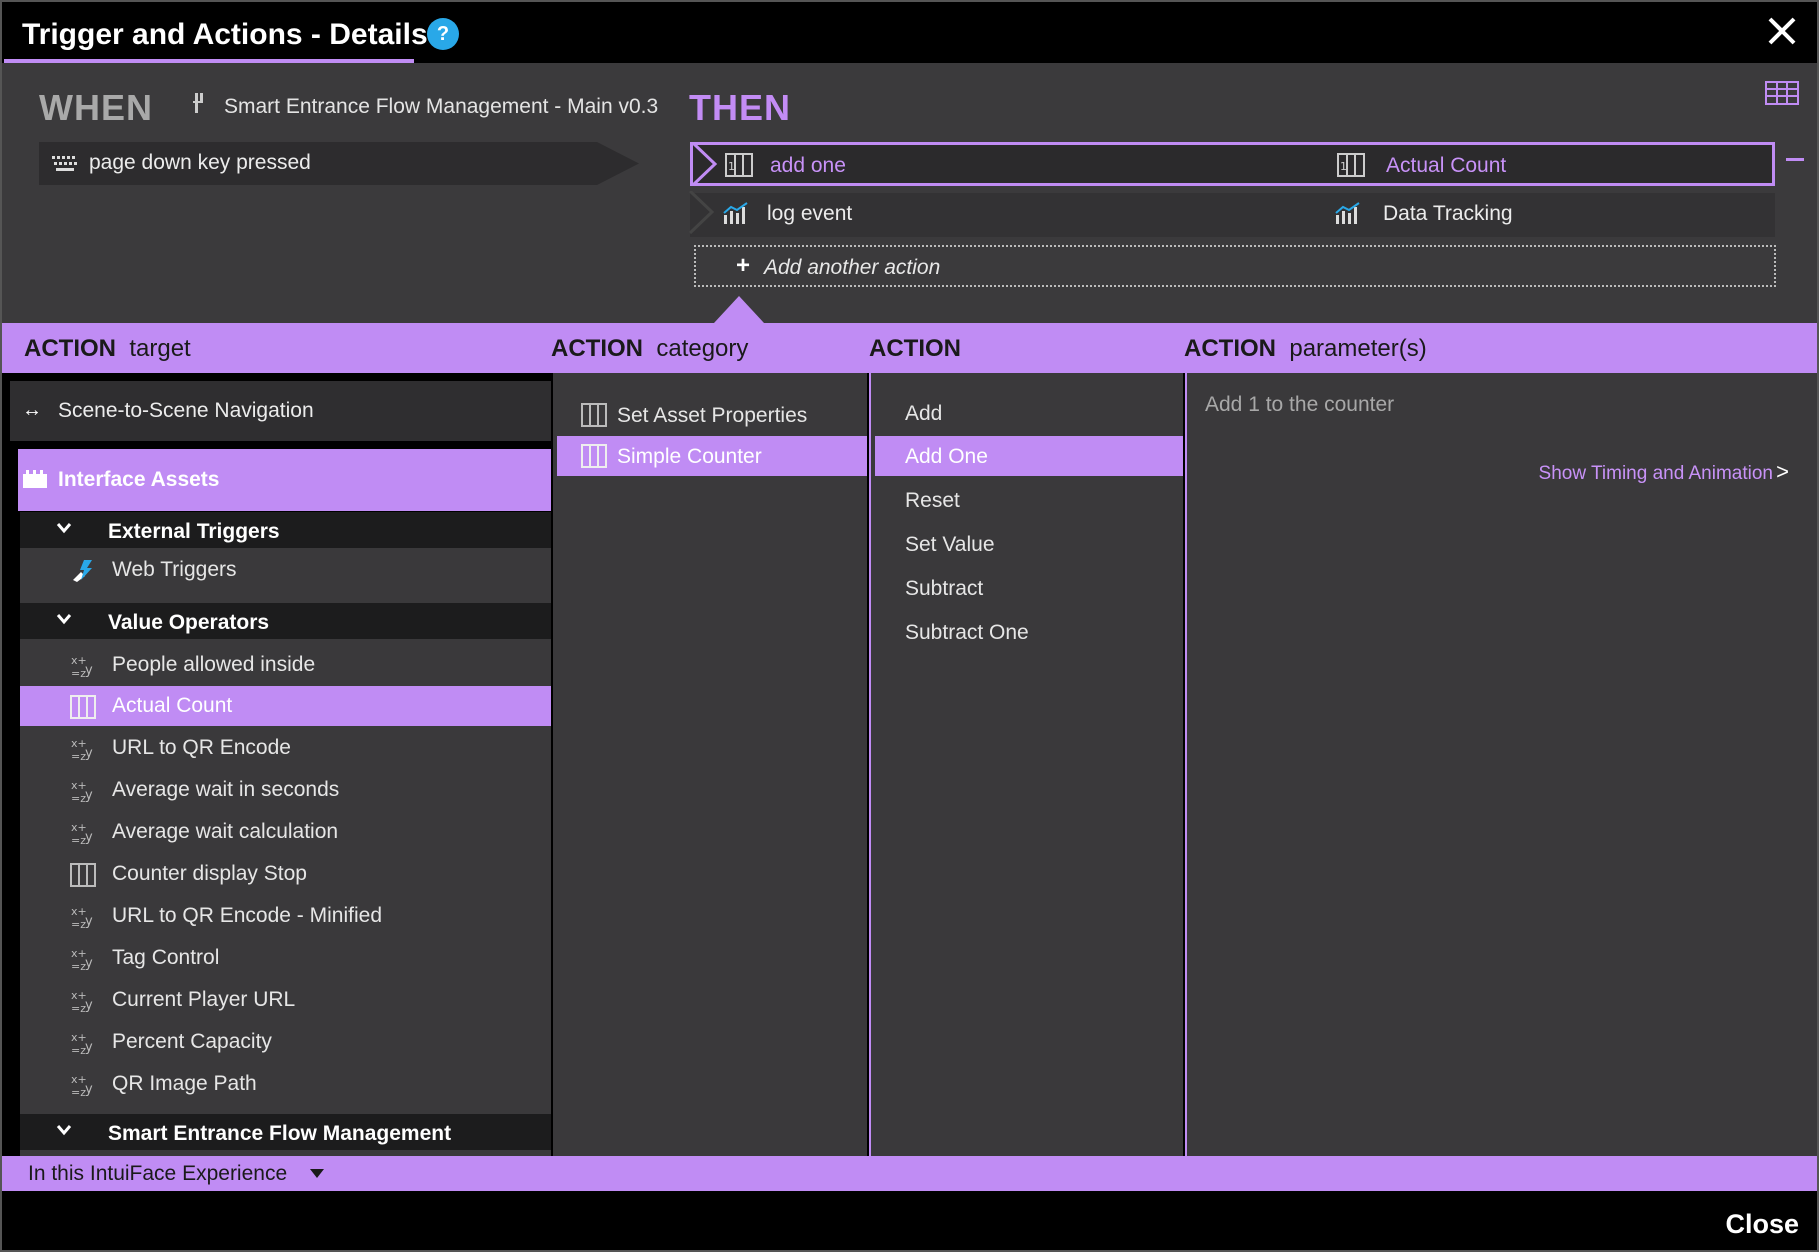  Describe the element at coordinates (285, 790) in the screenshot. I see `target-average-wait-seconds: x+ =z y Average wait in seconds` at that location.